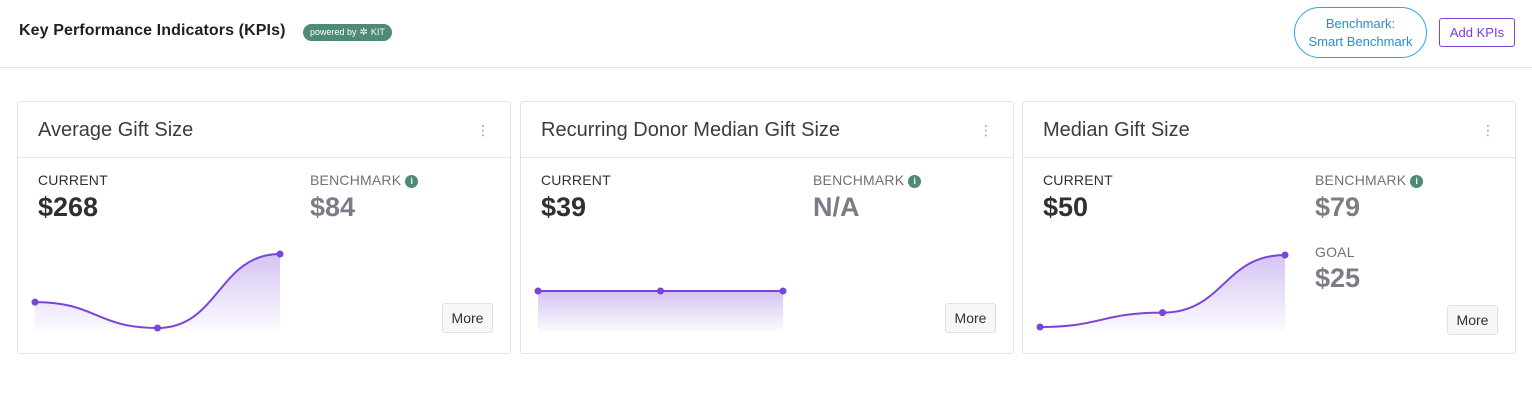 The width and height of the screenshot is (1532, 401). Describe the element at coordinates (1360, 23) in the screenshot. I see `benchmark-button-label: Benchmark:` at that location.